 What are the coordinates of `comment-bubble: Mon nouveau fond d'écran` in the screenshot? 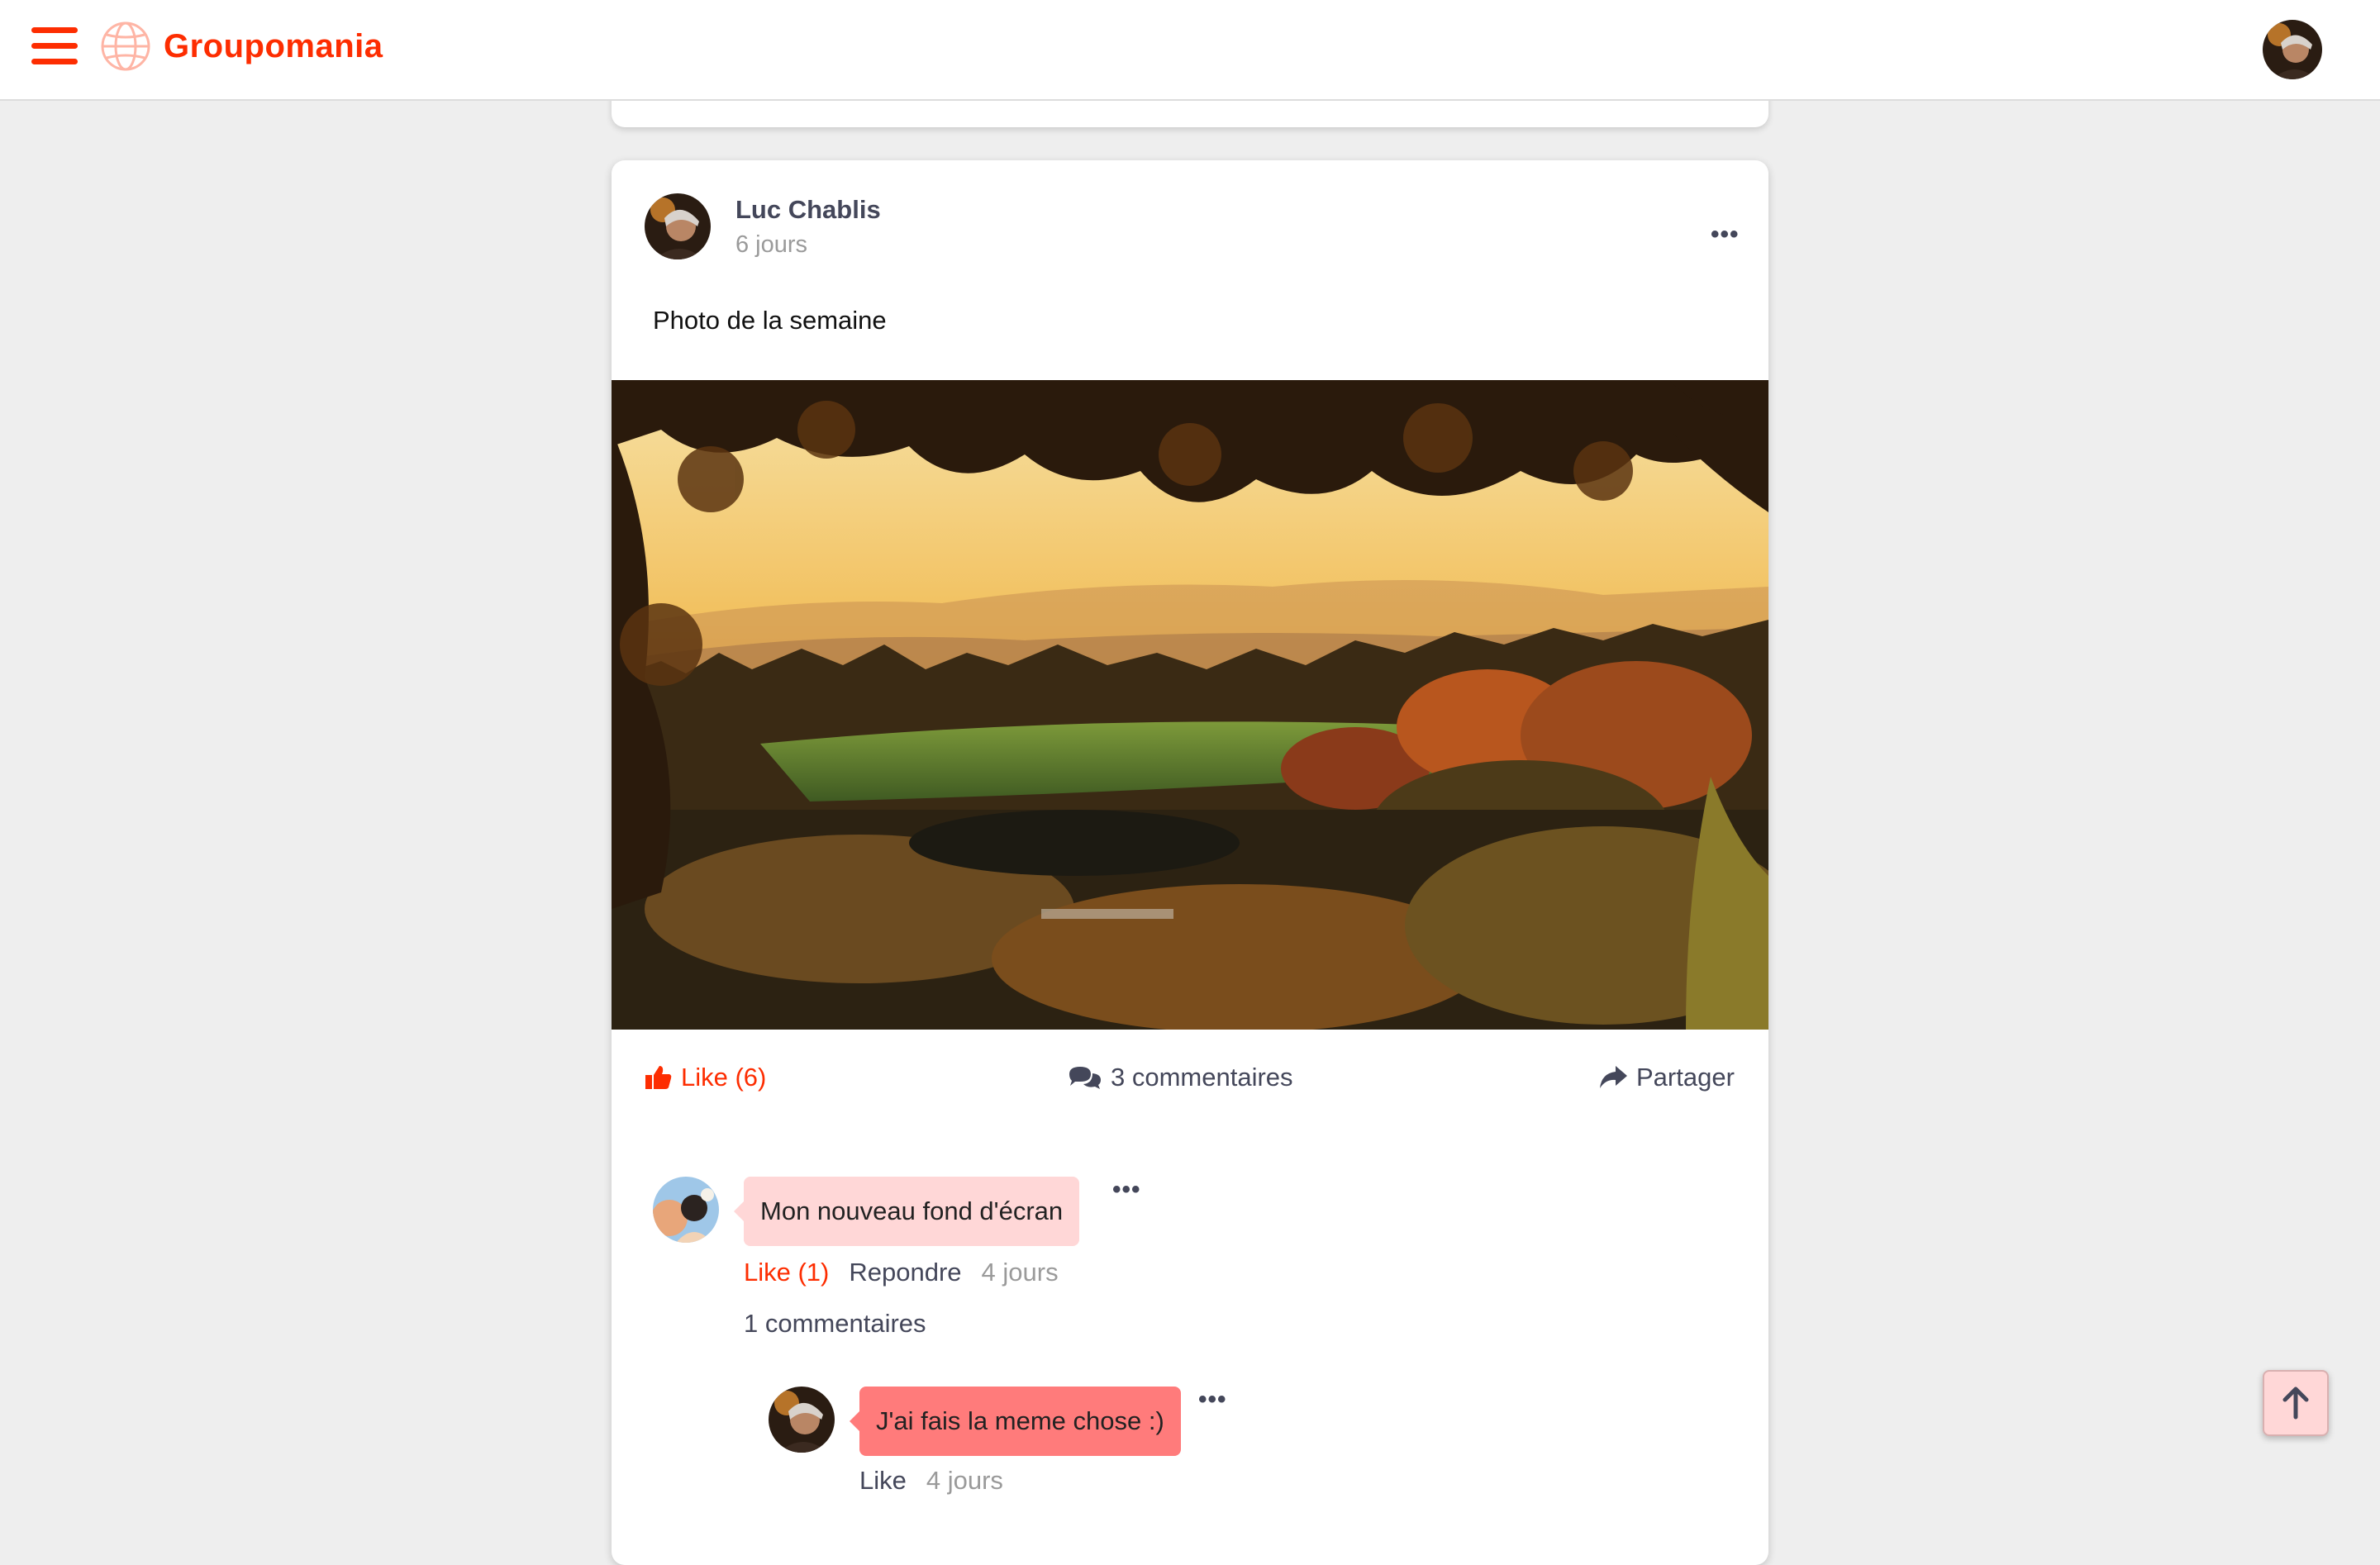 It's located at (906, 1211).